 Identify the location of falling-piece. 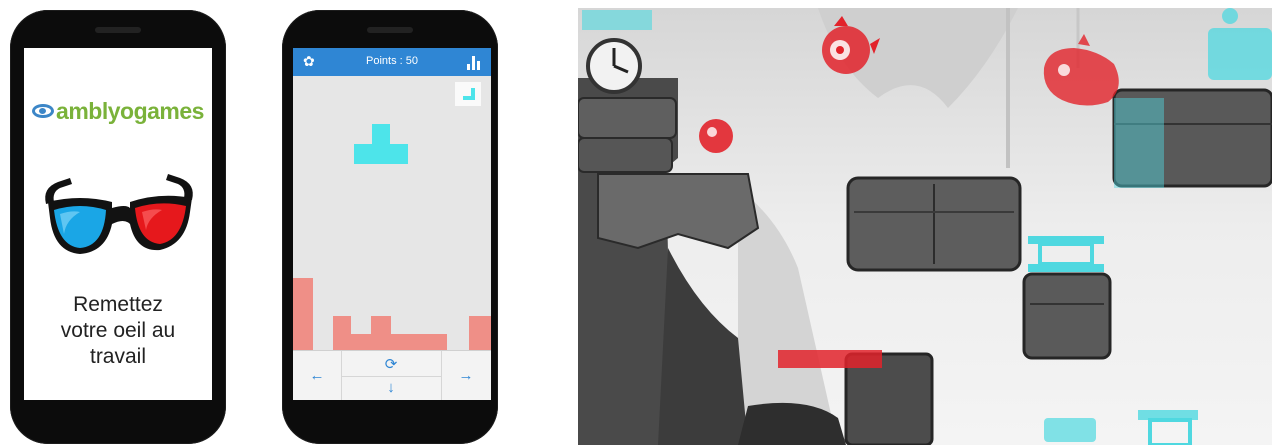
(381, 144).